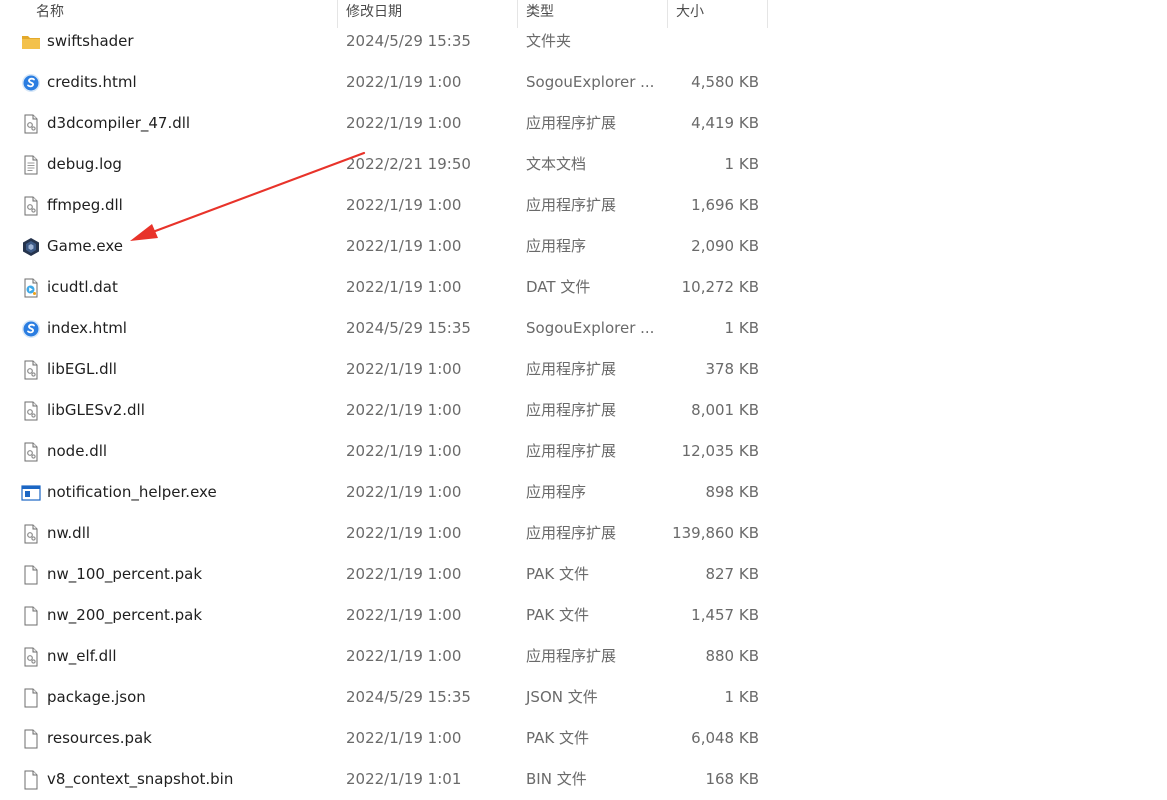 Image resolution: width=1167 pixels, height=800 pixels. What do you see at coordinates (732, 574) in the screenshot?
I see `file-size: 827 KB` at bounding box center [732, 574].